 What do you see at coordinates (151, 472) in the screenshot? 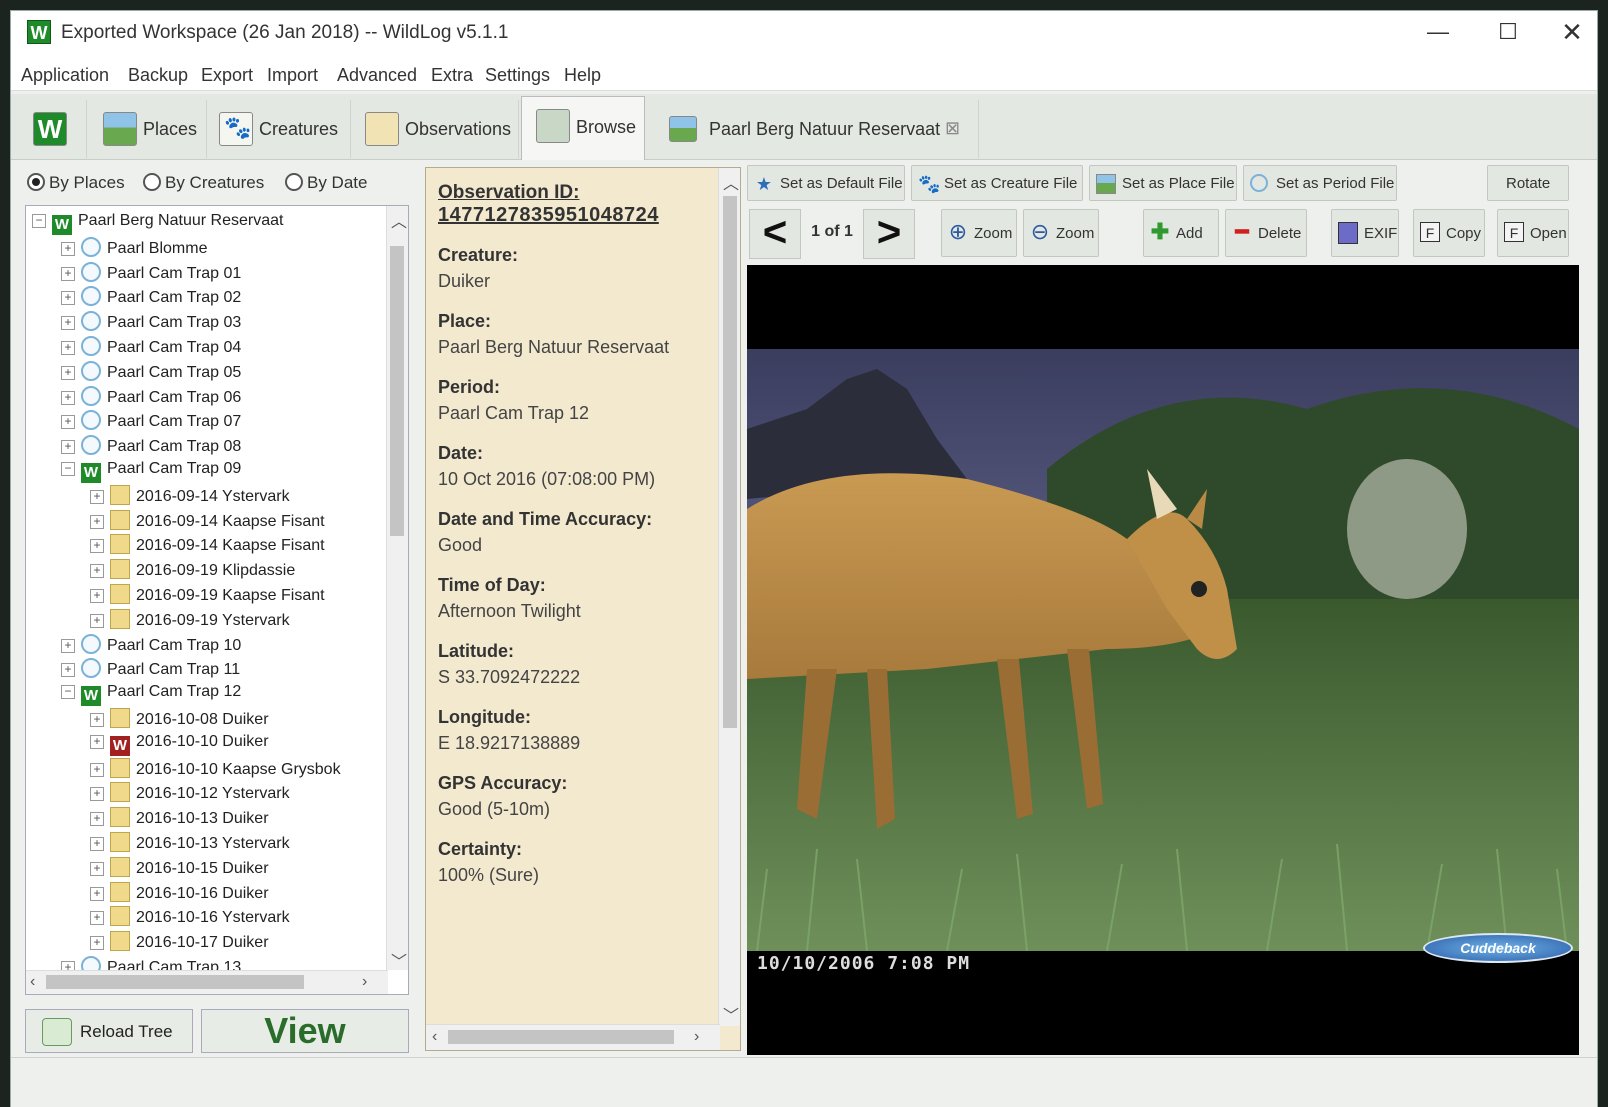
I see `tree-node: − W Paarl Cam Trap 09` at bounding box center [151, 472].